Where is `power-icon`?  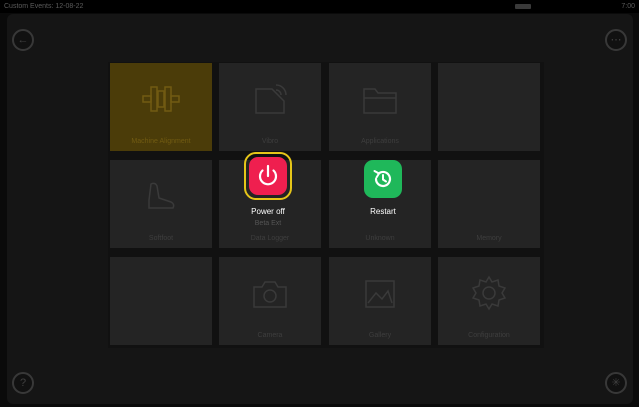 power-icon is located at coordinates (268, 175).